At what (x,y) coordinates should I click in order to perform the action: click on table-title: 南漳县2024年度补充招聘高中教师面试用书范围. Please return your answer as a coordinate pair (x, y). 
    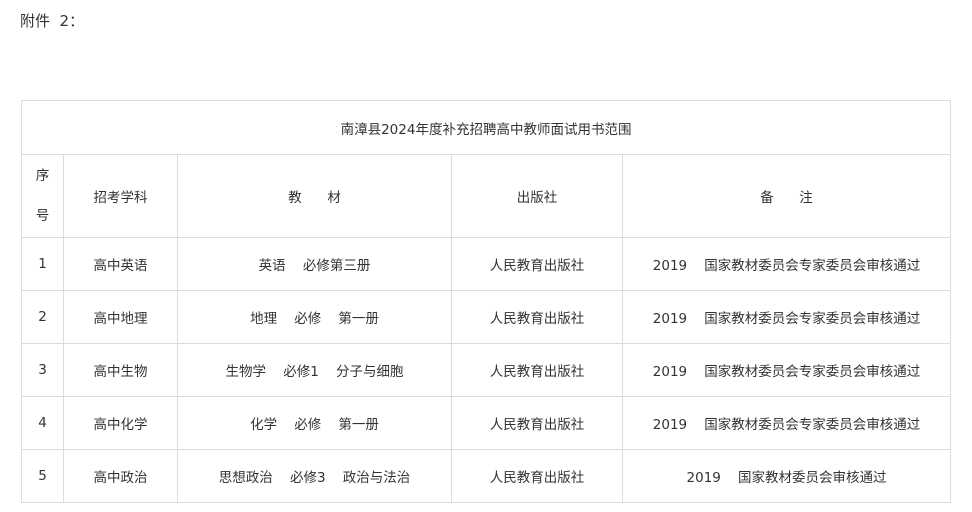
    Looking at the image, I should click on (486, 127).